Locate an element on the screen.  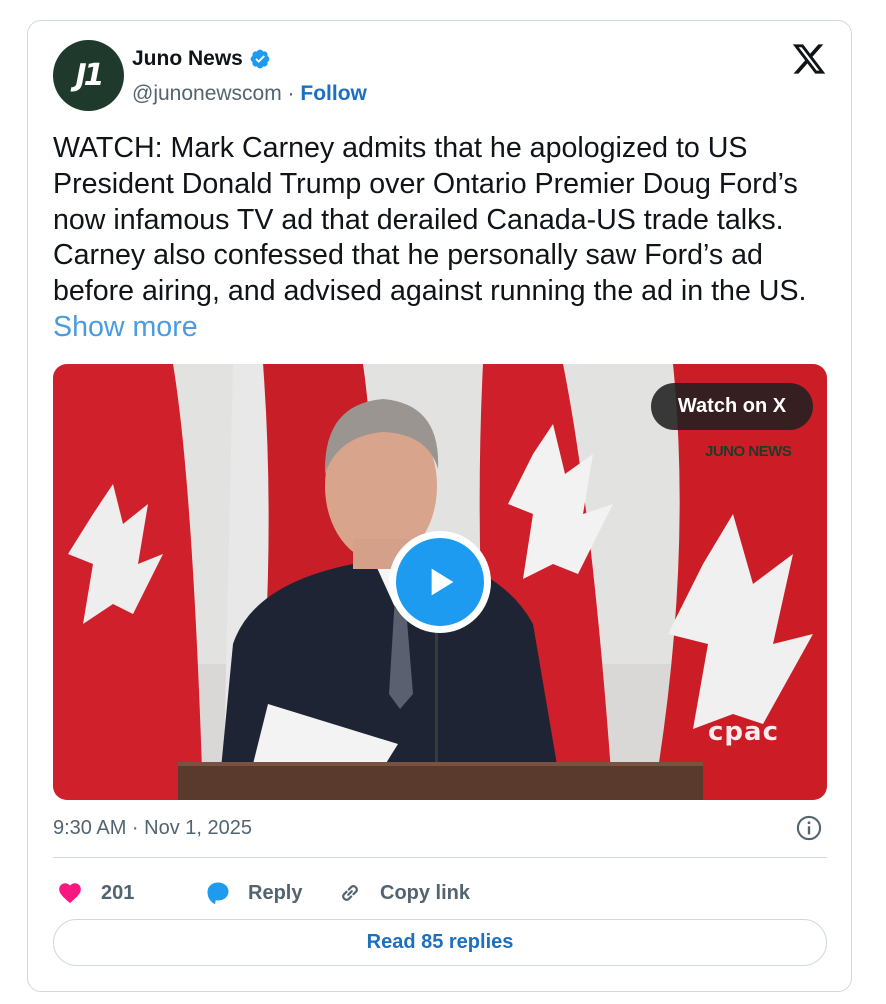
author-name-row: Juno News is located at coordinates (201, 59).